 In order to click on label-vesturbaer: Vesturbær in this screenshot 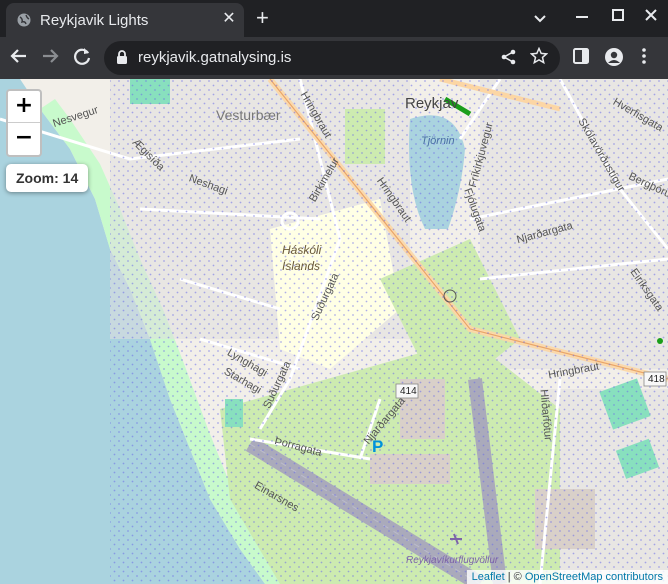, I will do `click(248, 115)`.